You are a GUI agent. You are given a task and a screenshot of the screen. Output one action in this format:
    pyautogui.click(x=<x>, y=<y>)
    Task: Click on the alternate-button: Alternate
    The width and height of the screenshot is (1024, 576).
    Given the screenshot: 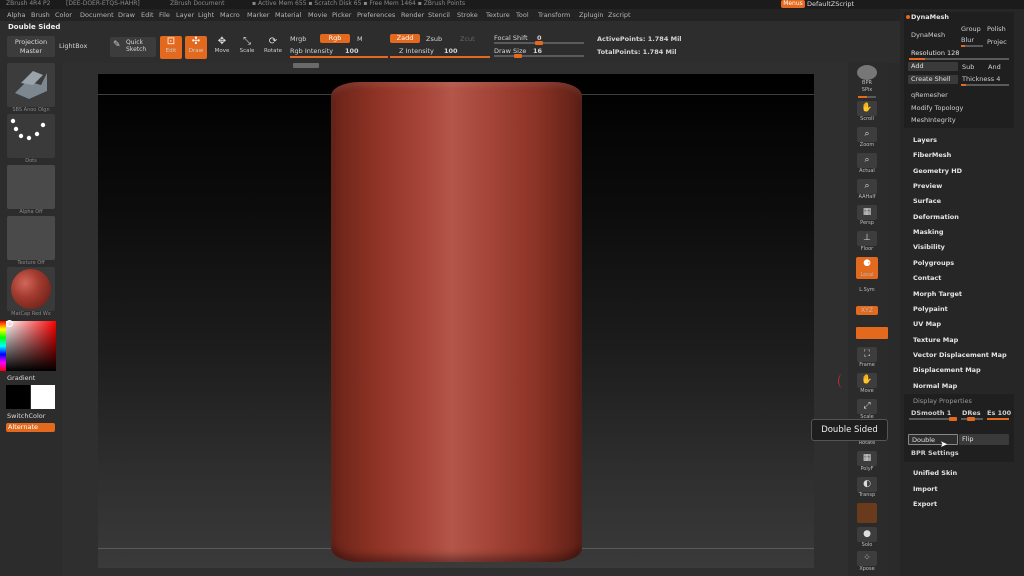 What is the action you would take?
    pyautogui.click(x=30, y=427)
    